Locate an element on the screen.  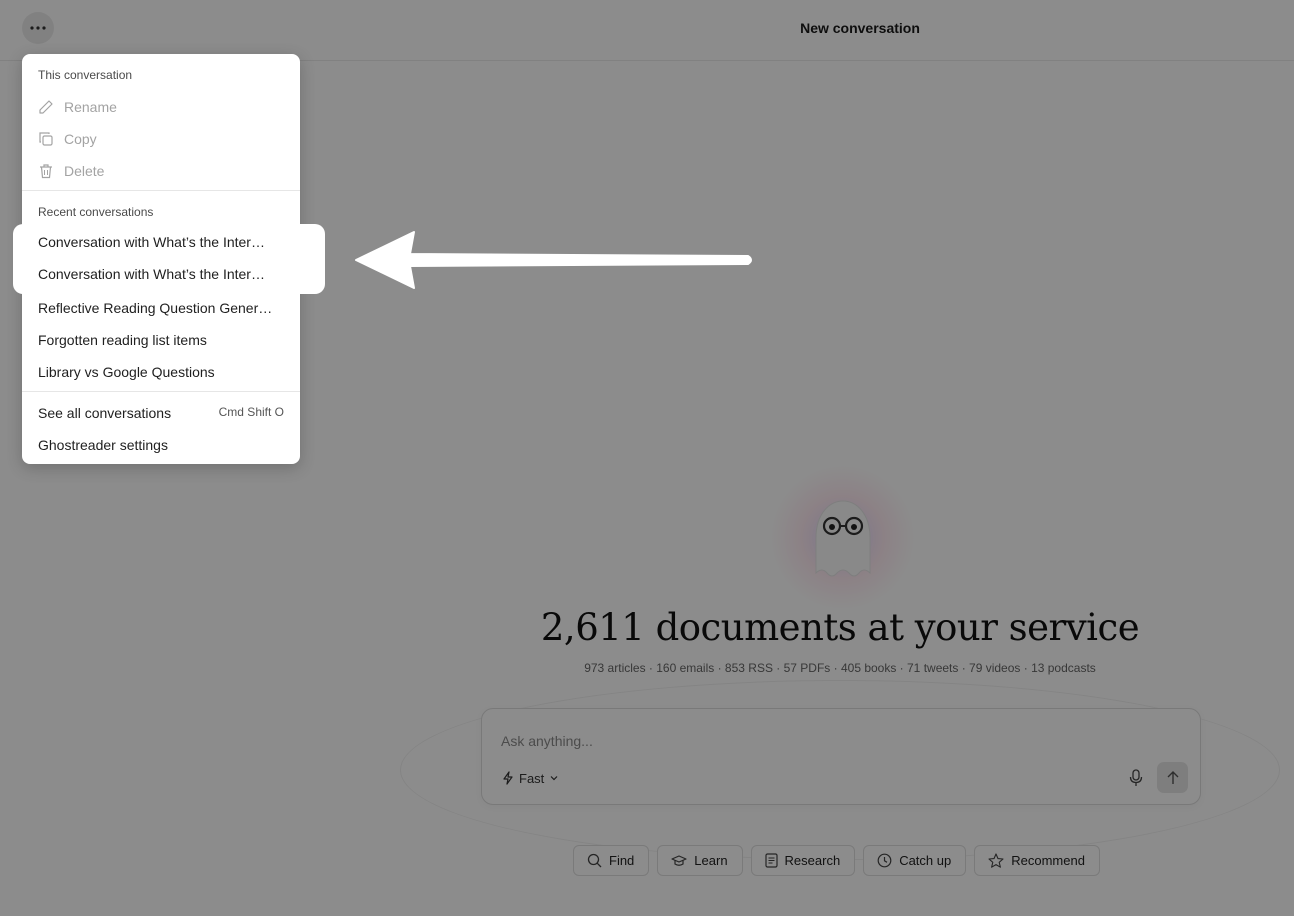
keyboard-shortcut: Cmd Shift O is located at coordinates (251, 412).